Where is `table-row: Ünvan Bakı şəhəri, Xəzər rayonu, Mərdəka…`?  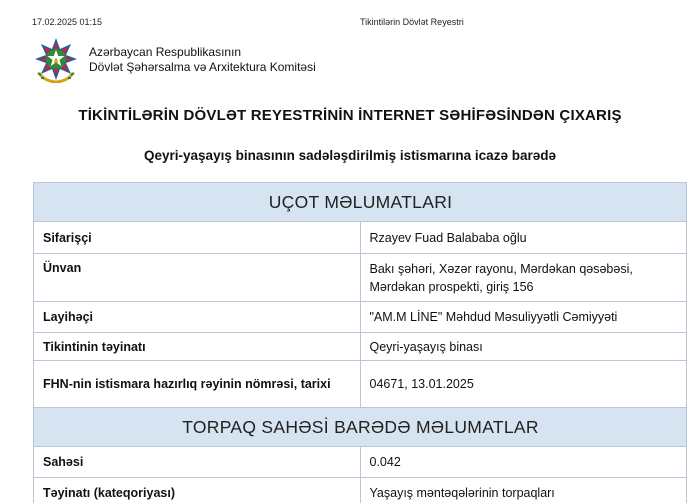
table-row: Ünvan Bakı şəhəri, Xəzər rayonu, Mərdəka… is located at coordinates (360, 277).